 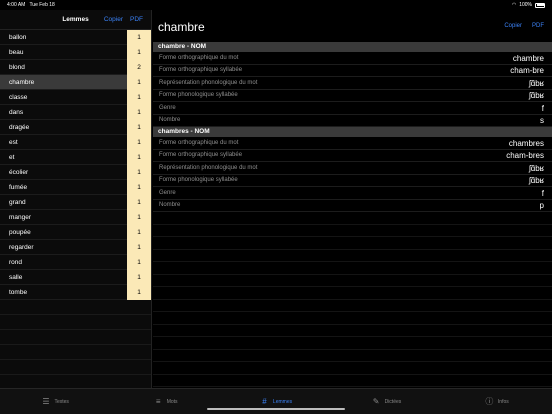 I want to click on tab-bar: ☰ Textes ≡ Mots # Lemmes ✎ Dictées ⓘ Infos, so click(x=276, y=401).